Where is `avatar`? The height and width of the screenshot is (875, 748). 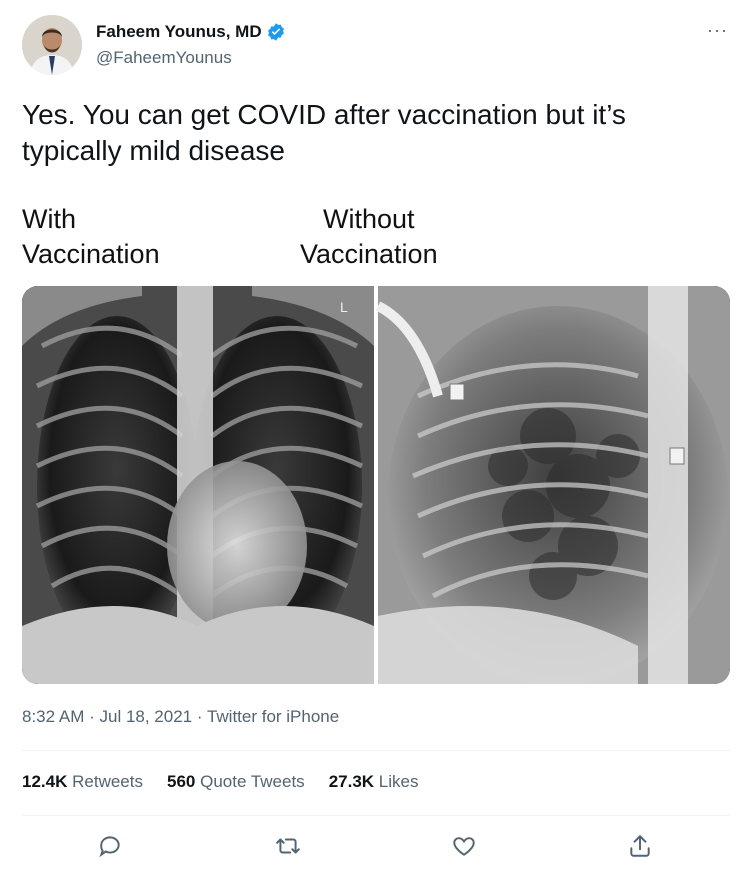 avatar is located at coordinates (52, 45).